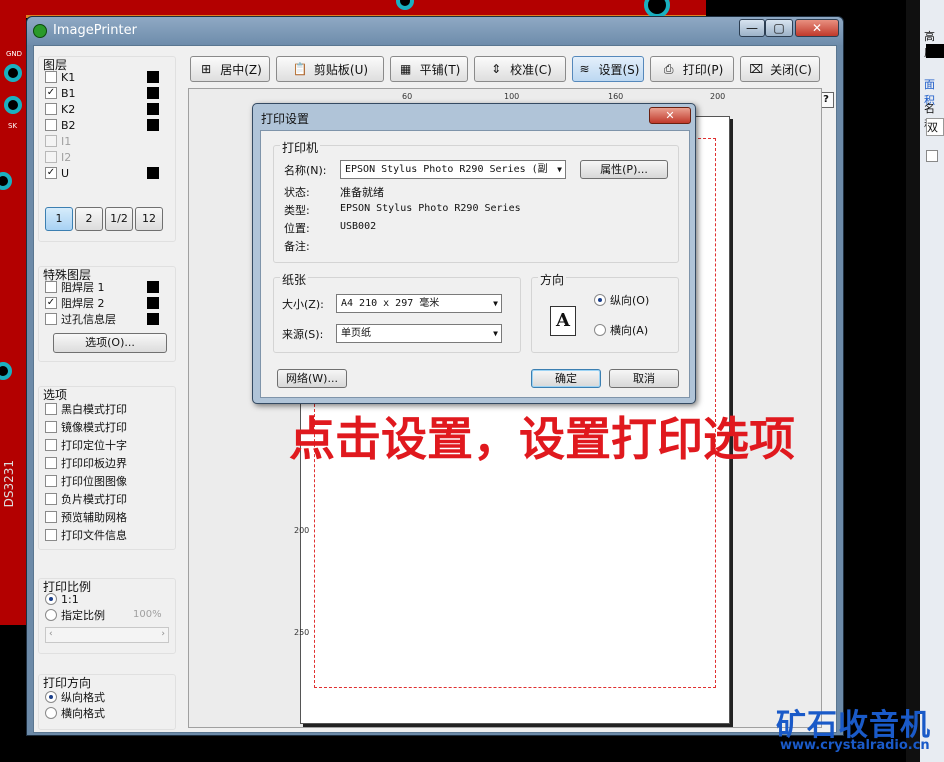 Image resolution: width=944 pixels, height=762 pixels. Describe the element at coordinates (66, 141) in the screenshot. I see `checkbox-label: I1` at that location.